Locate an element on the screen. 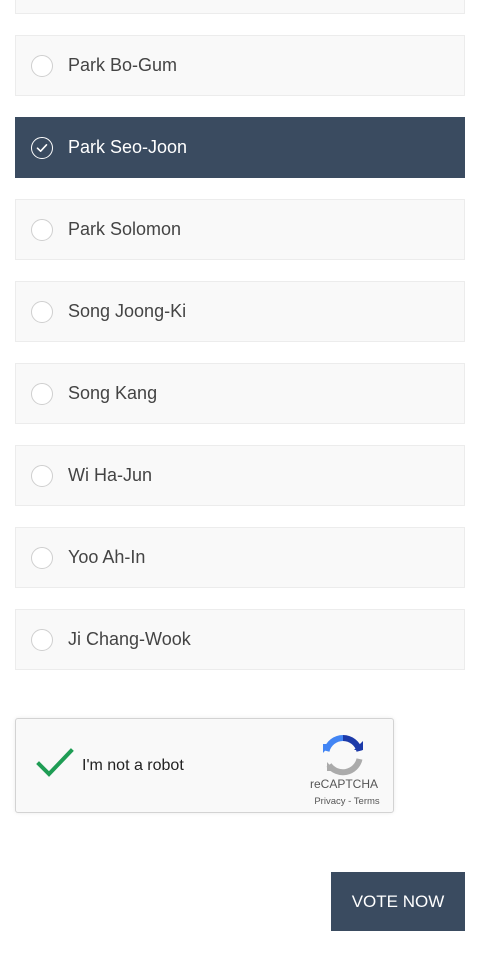  poll-option-label: Park Solomon is located at coordinates (125, 229).